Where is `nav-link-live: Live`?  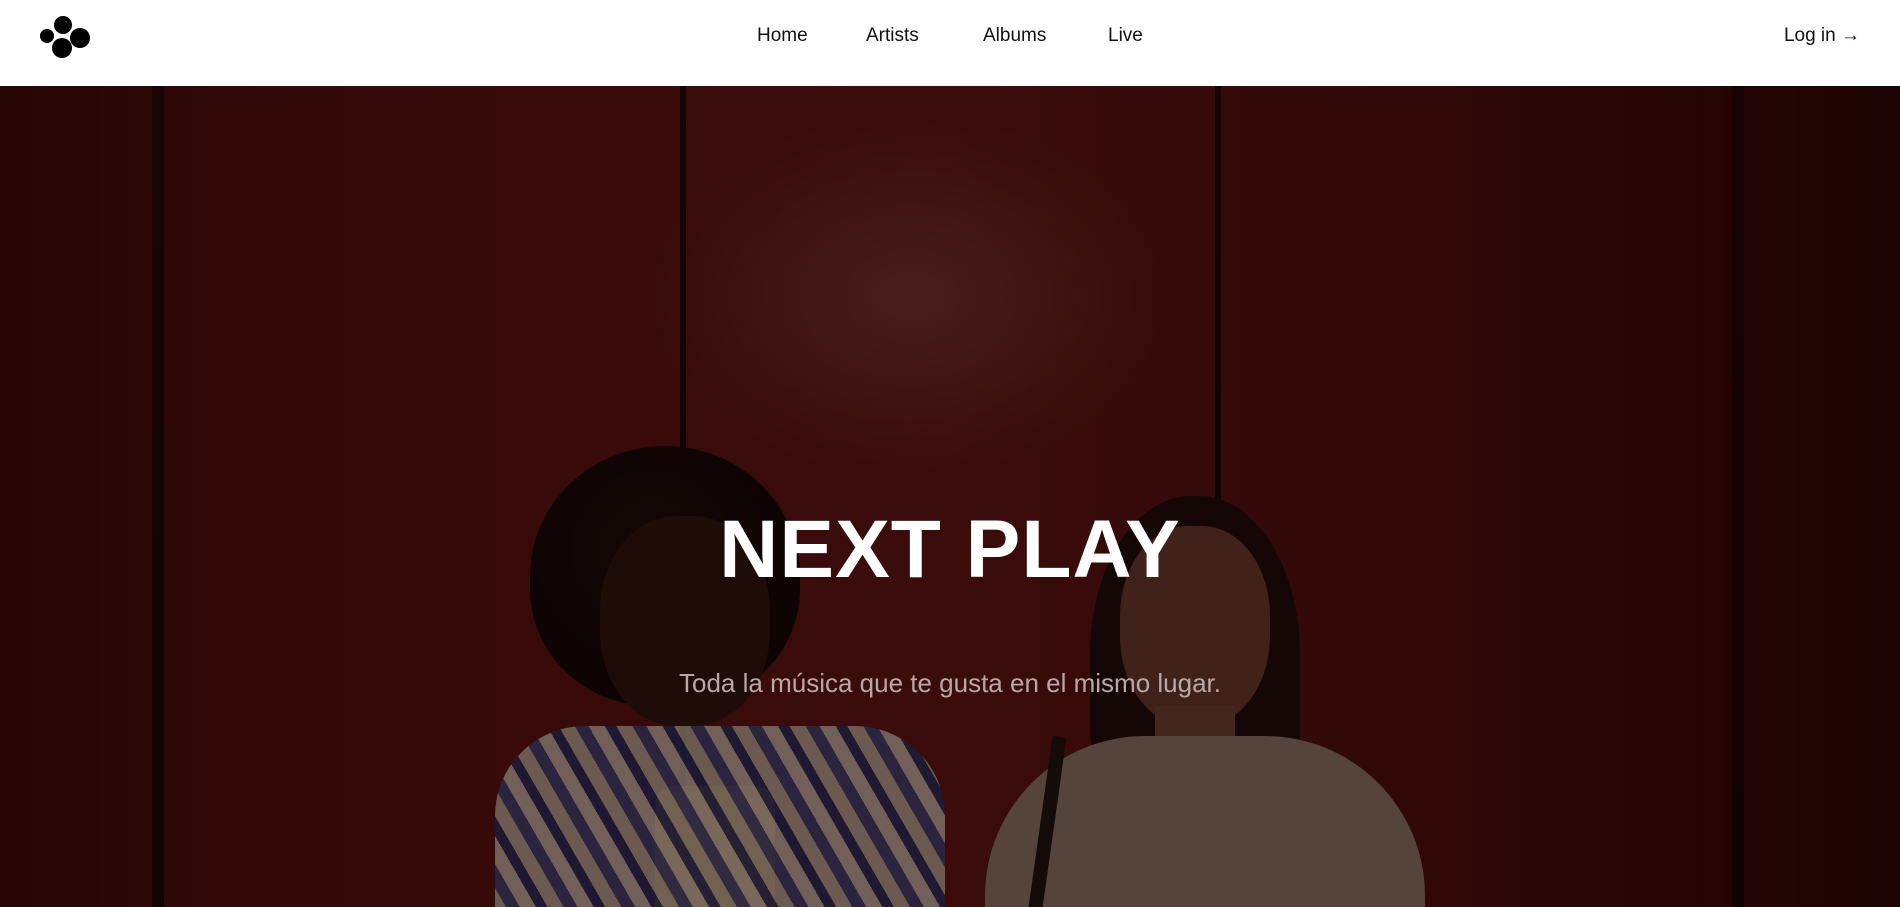 nav-link-live: Live is located at coordinates (1125, 36).